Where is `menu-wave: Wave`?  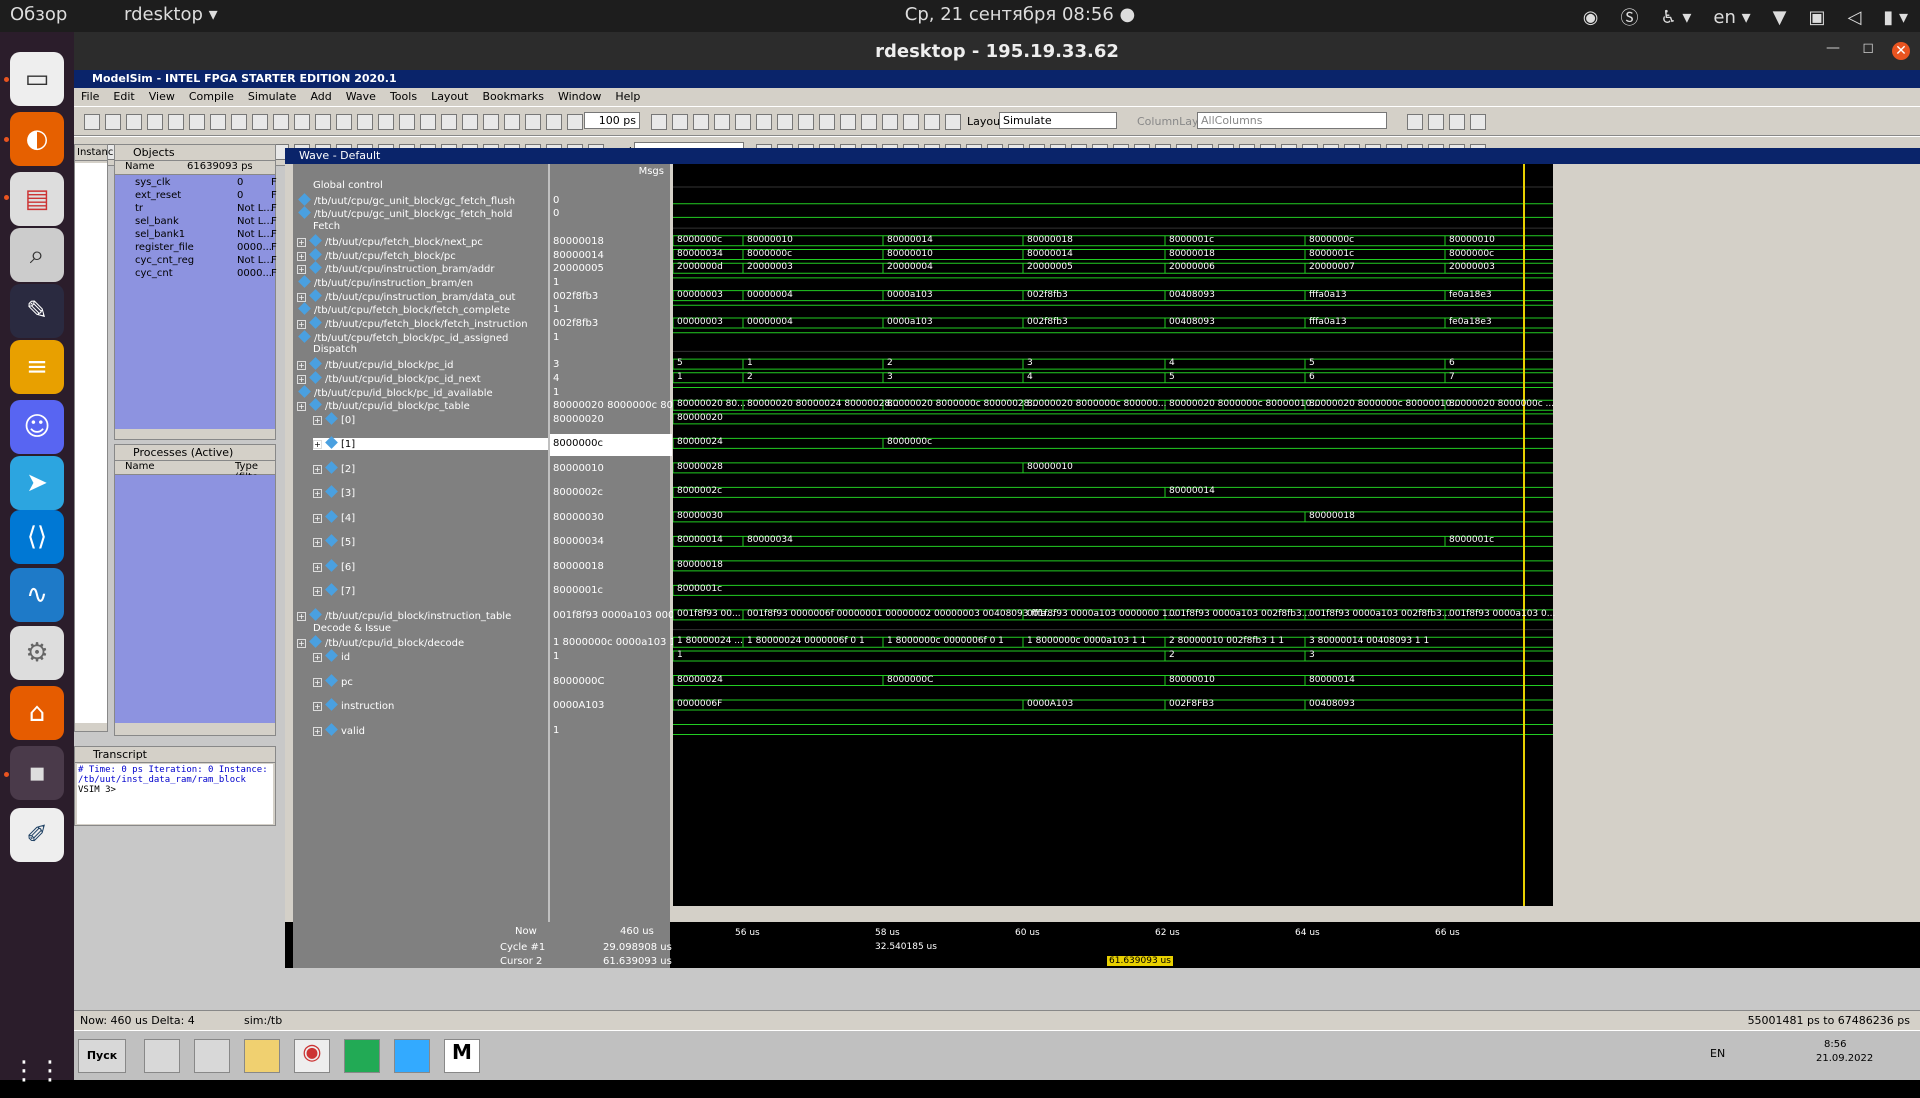
menu-wave: Wave is located at coordinates (361, 97).